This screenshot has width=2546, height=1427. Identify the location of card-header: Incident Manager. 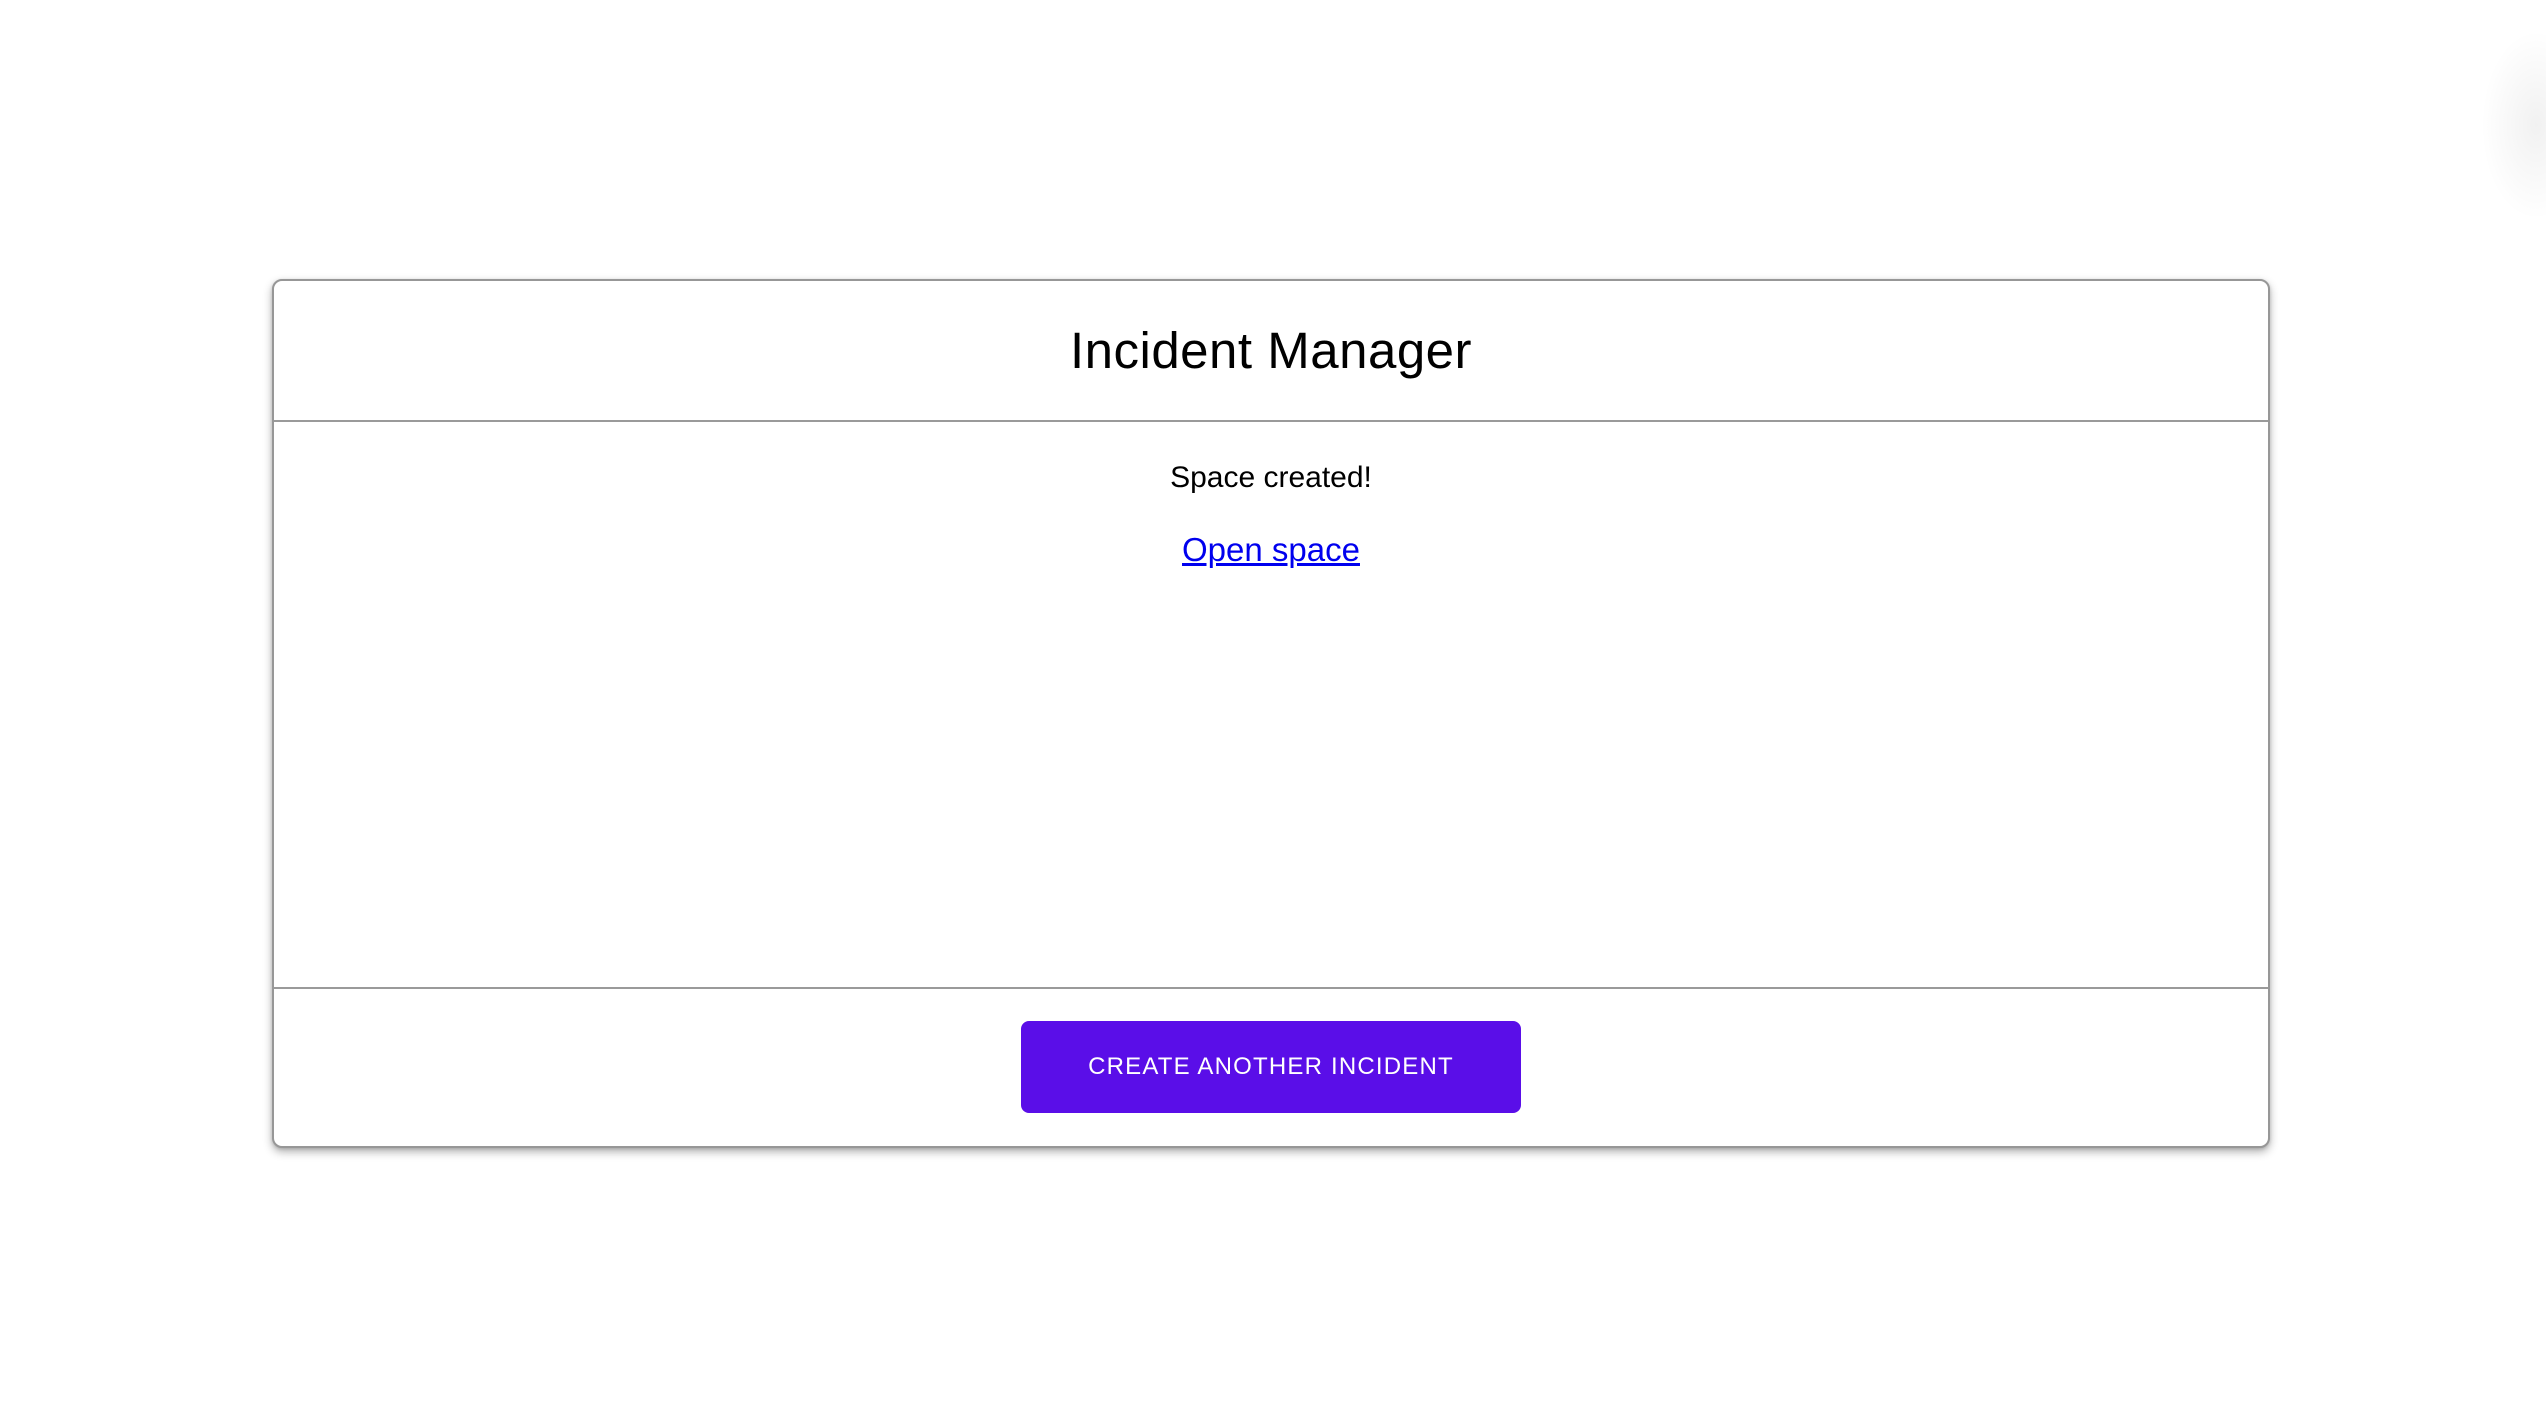
(1271, 350).